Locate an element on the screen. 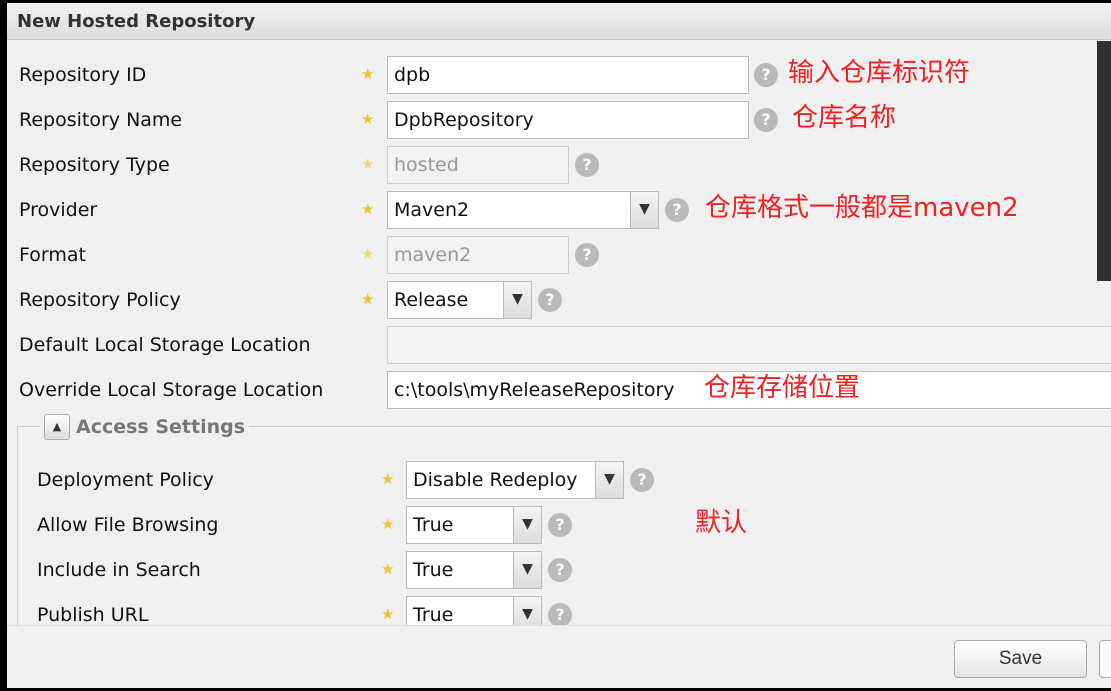  field-label: Repository Type is located at coordinates (94, 165).